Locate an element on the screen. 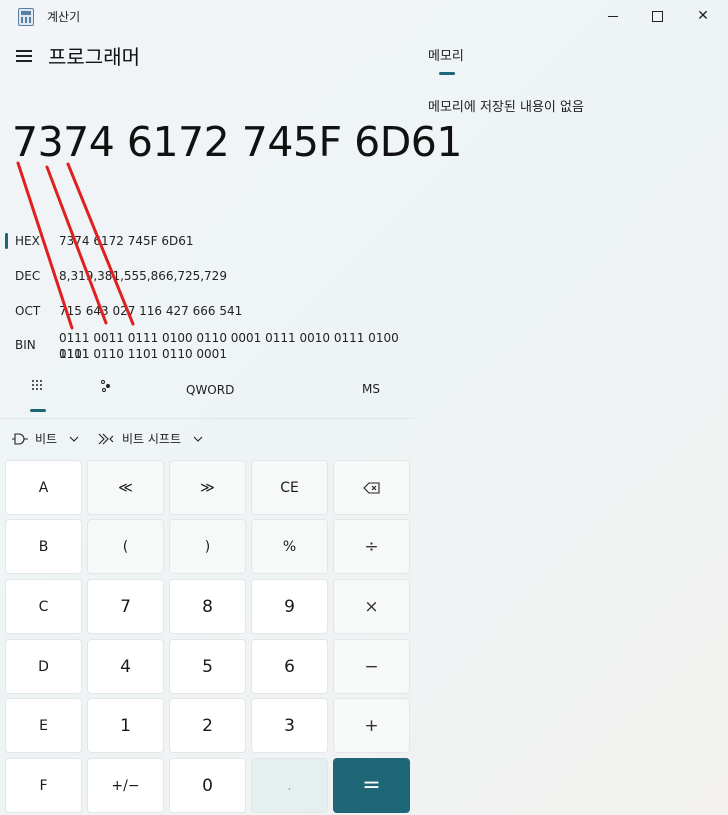  hex-a-key: A is located at coordinates (43, 487).